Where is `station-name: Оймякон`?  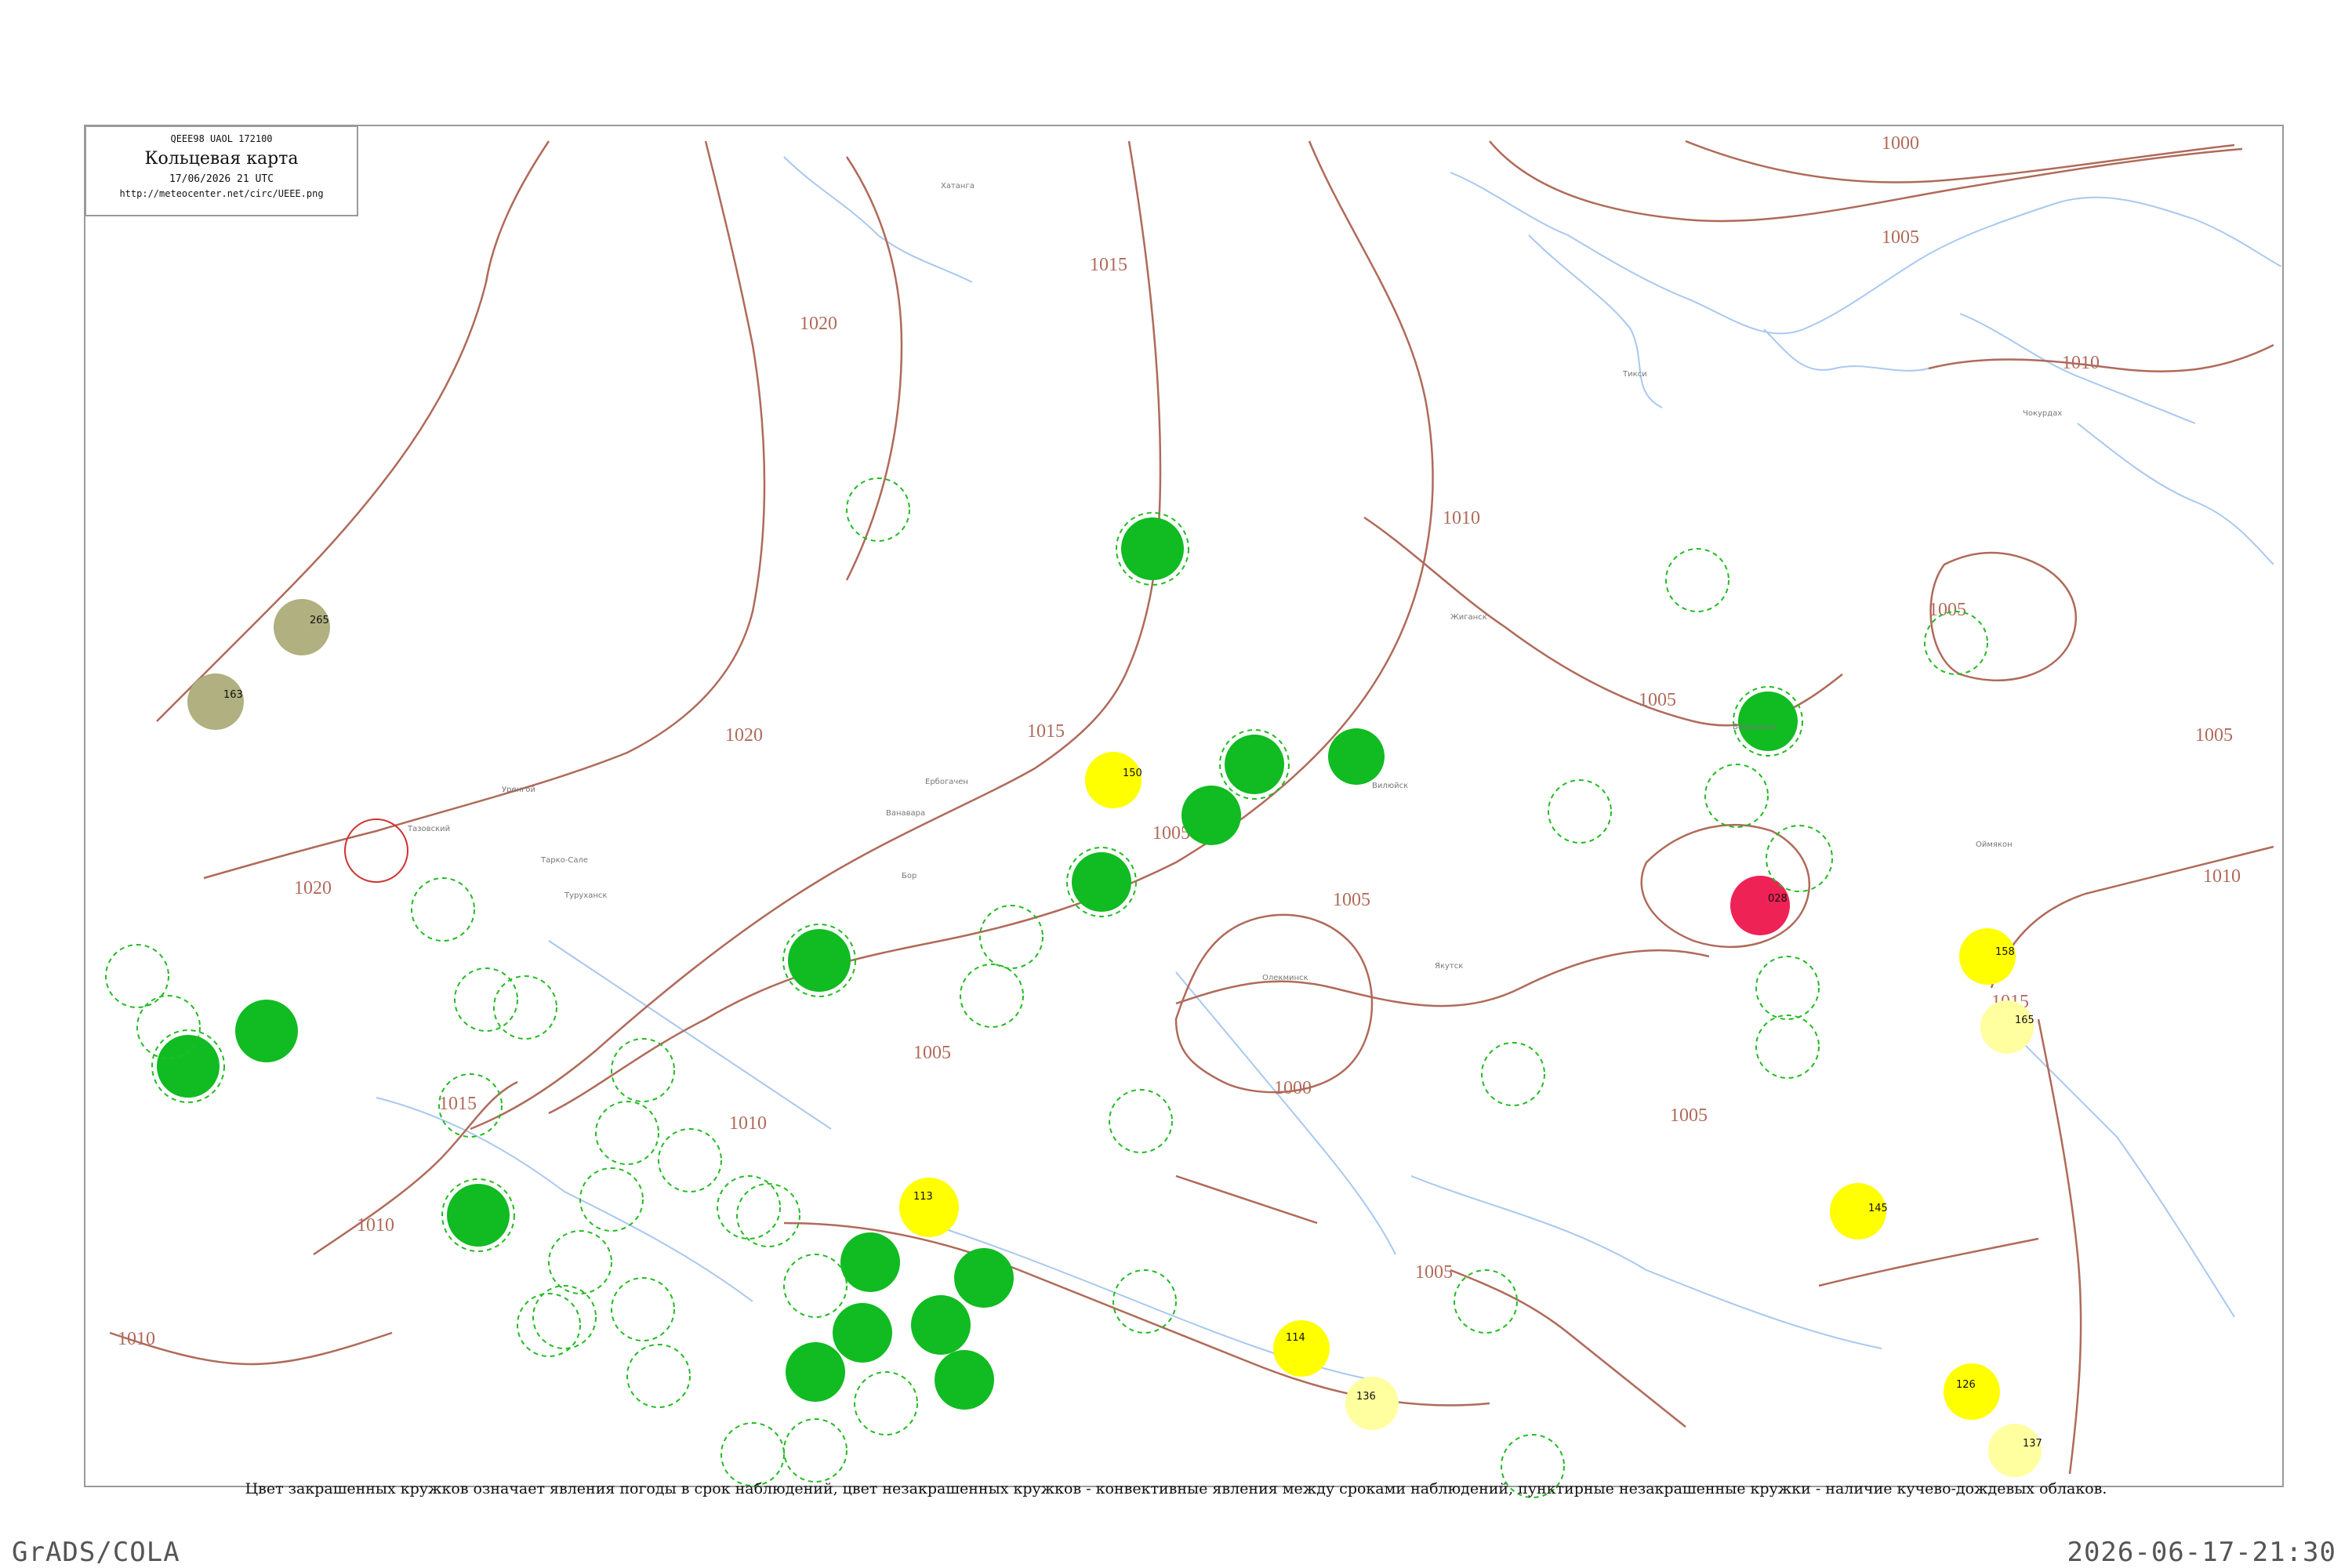
station-name: Оймякон is located at coordinates (1995, 844).